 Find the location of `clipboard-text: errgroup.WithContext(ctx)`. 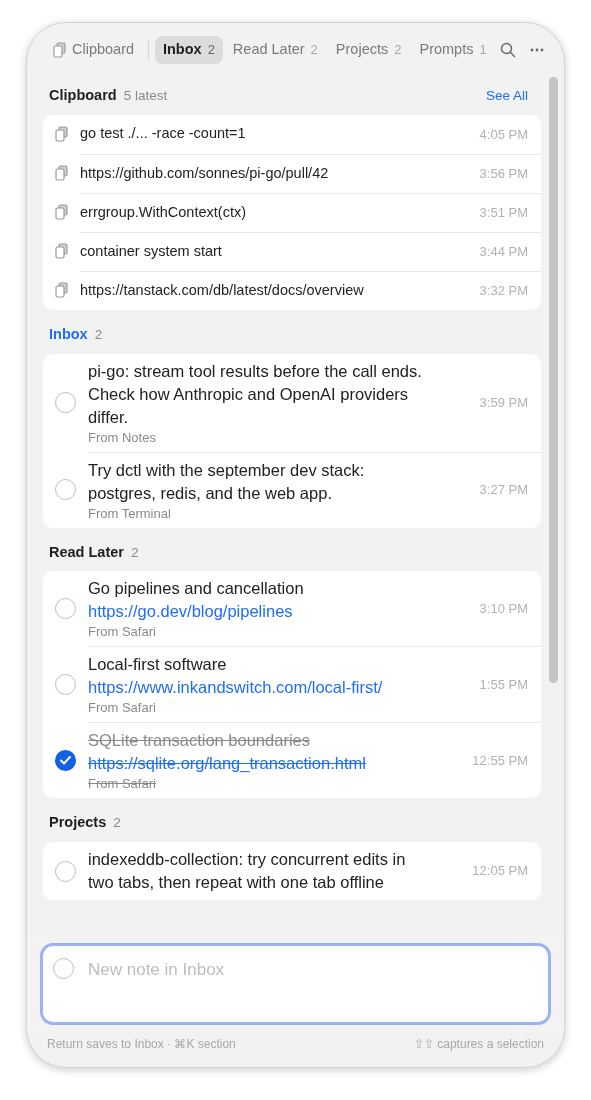

clipboard-text: errgroup.WithContext(ctx) is located at coordinates (280, 212).